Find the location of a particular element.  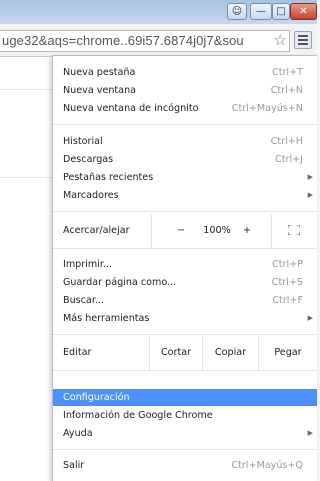

menu-item-shortcut: Ctrl+J is located at coordinates (289, 159).